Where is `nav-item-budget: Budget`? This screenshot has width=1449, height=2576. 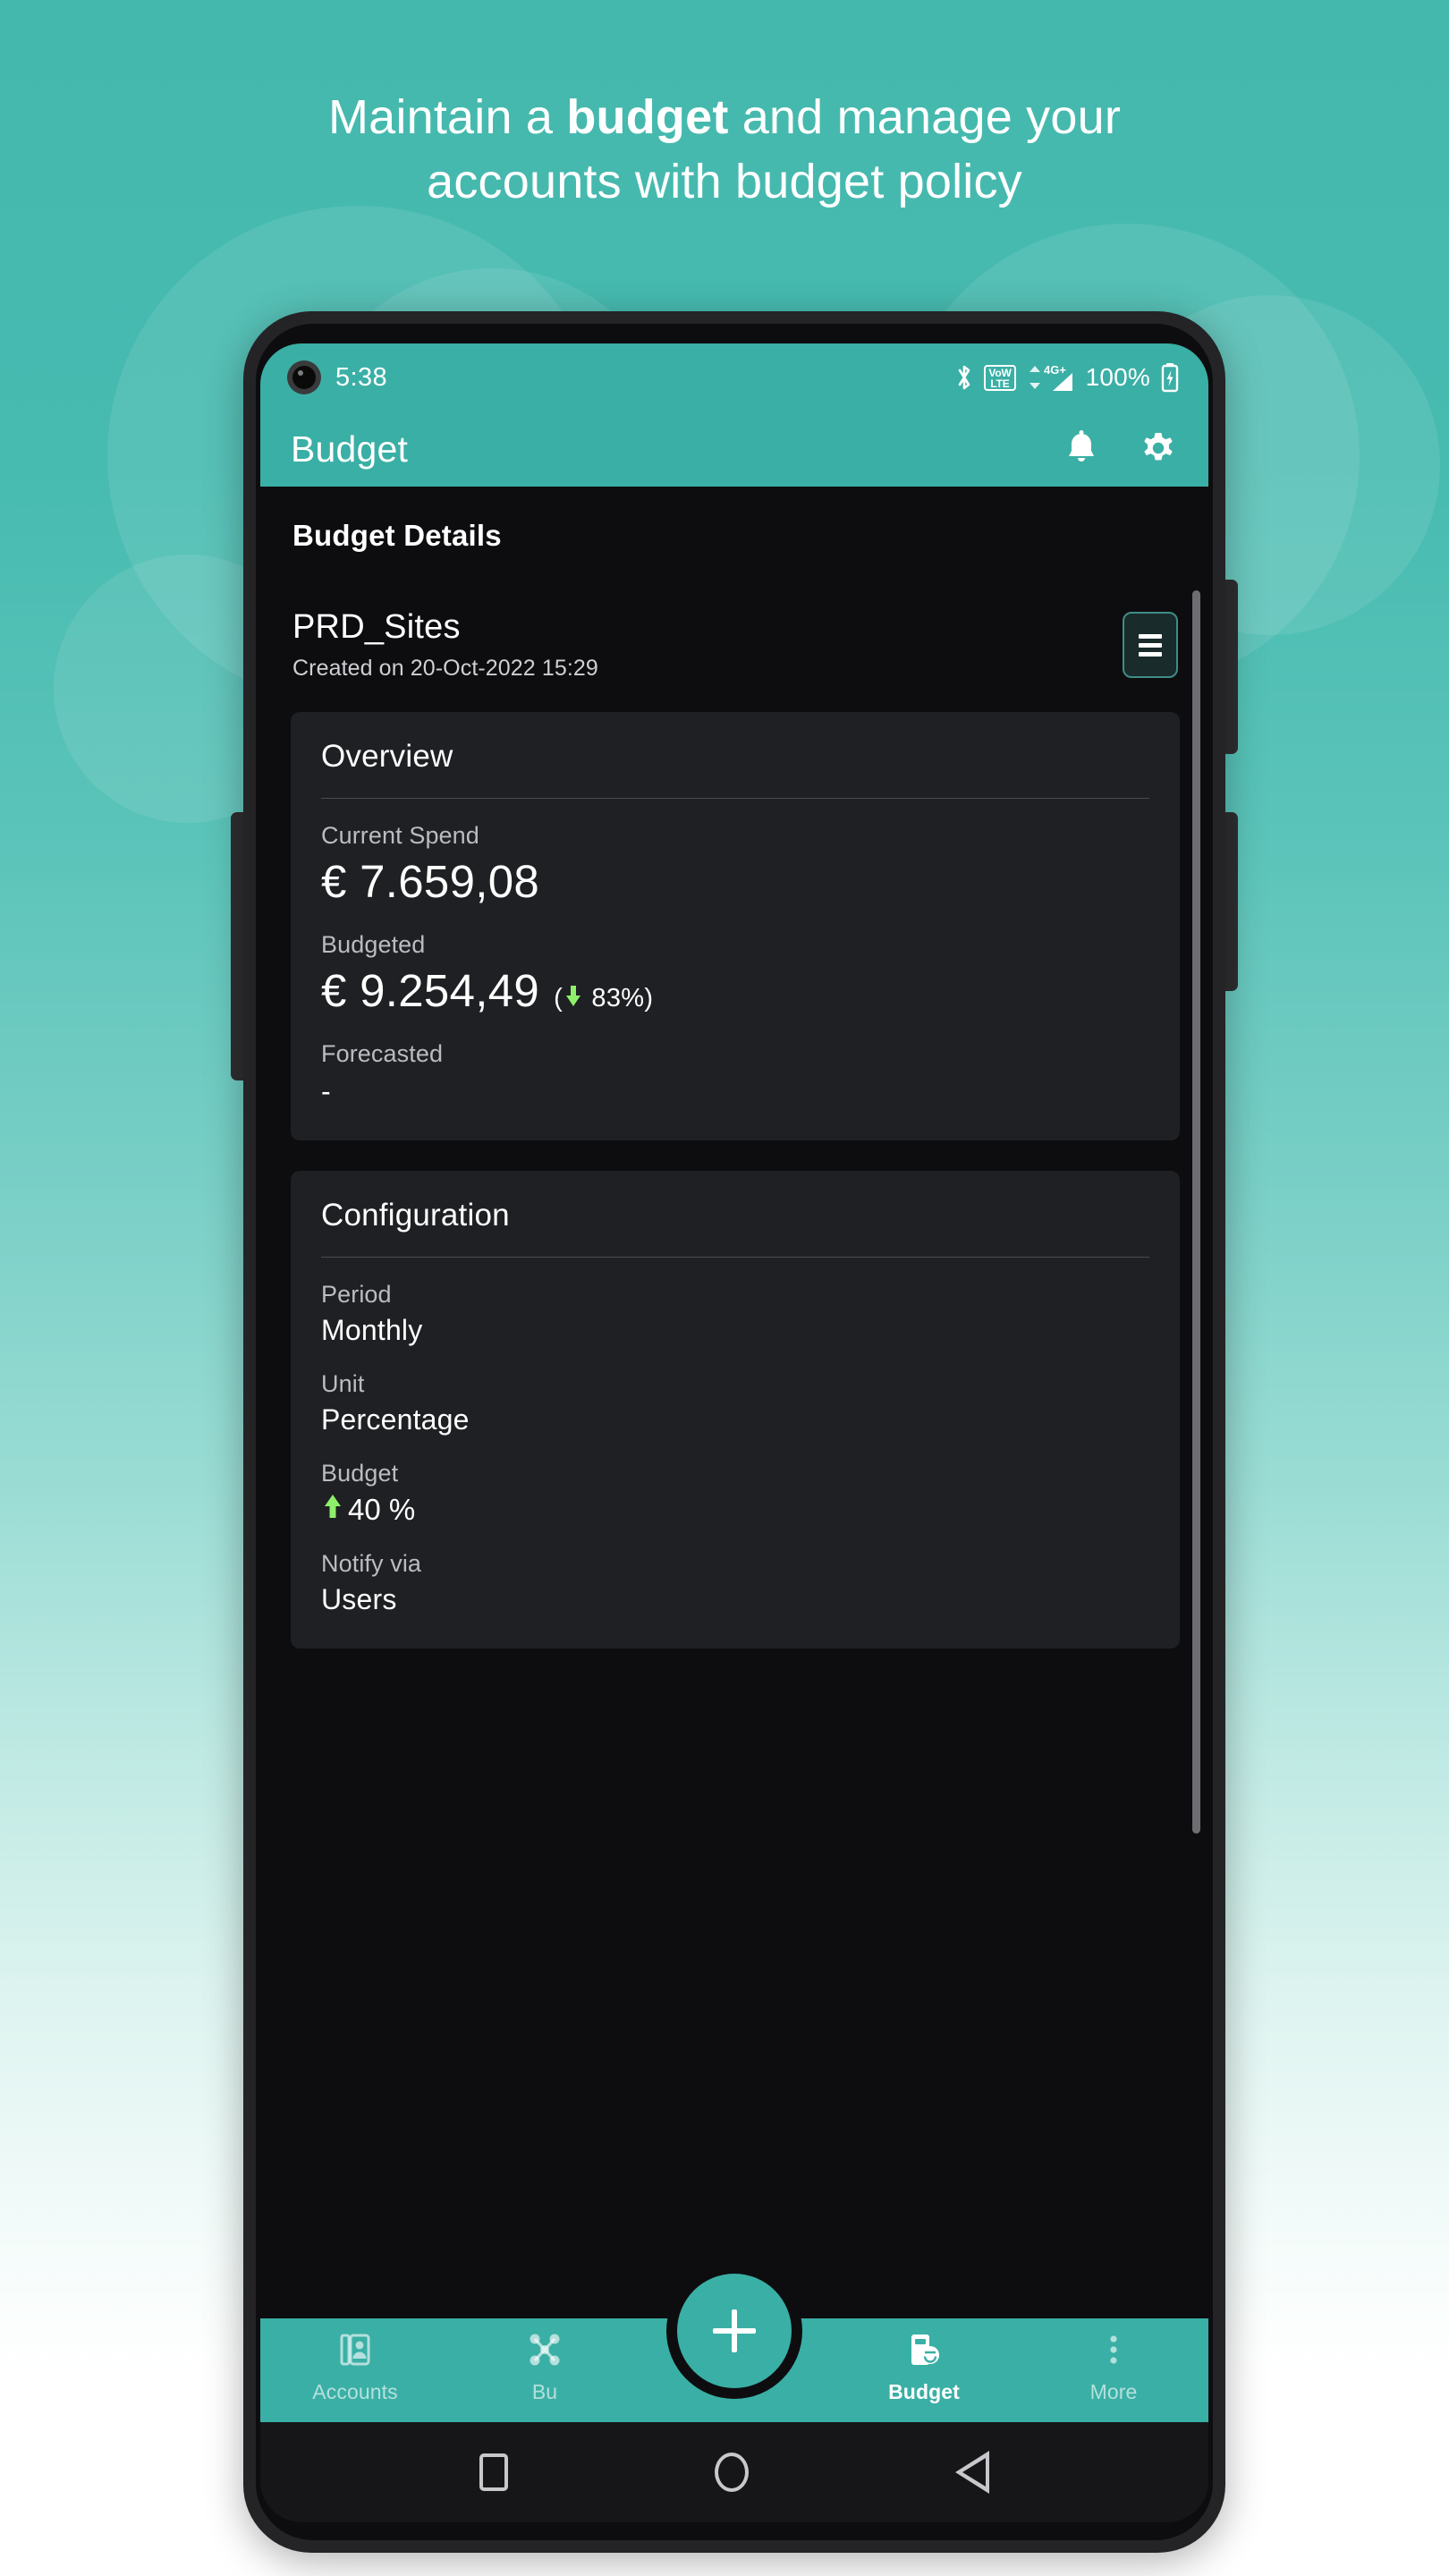
nav-item-budget: Budget is located at coordinates (924, 2367).